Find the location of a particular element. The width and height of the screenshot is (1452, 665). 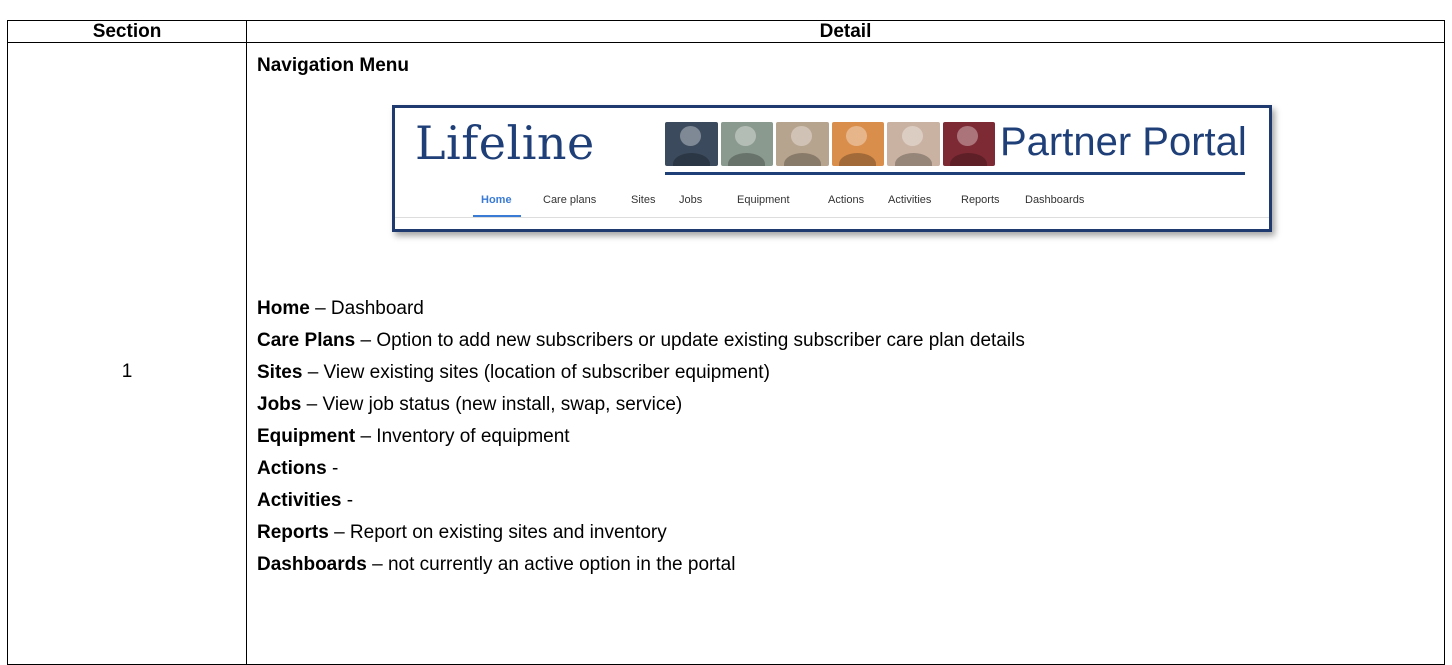

nav-item-actions: Actions is located at coordinates (846, 200).